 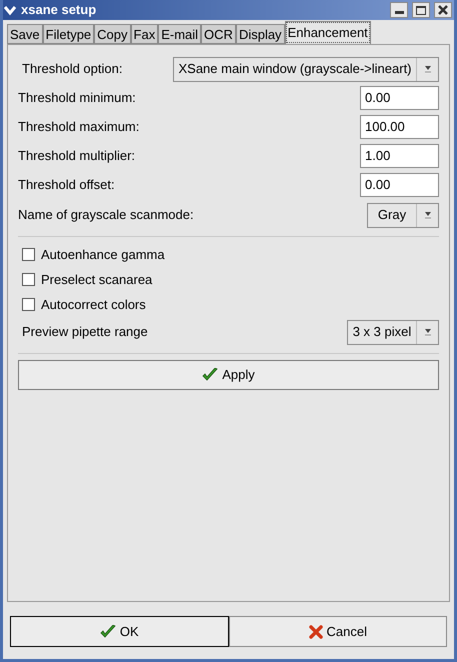 I want to click on scanmode-dropdown: Gray, so click(x=403, y=215).